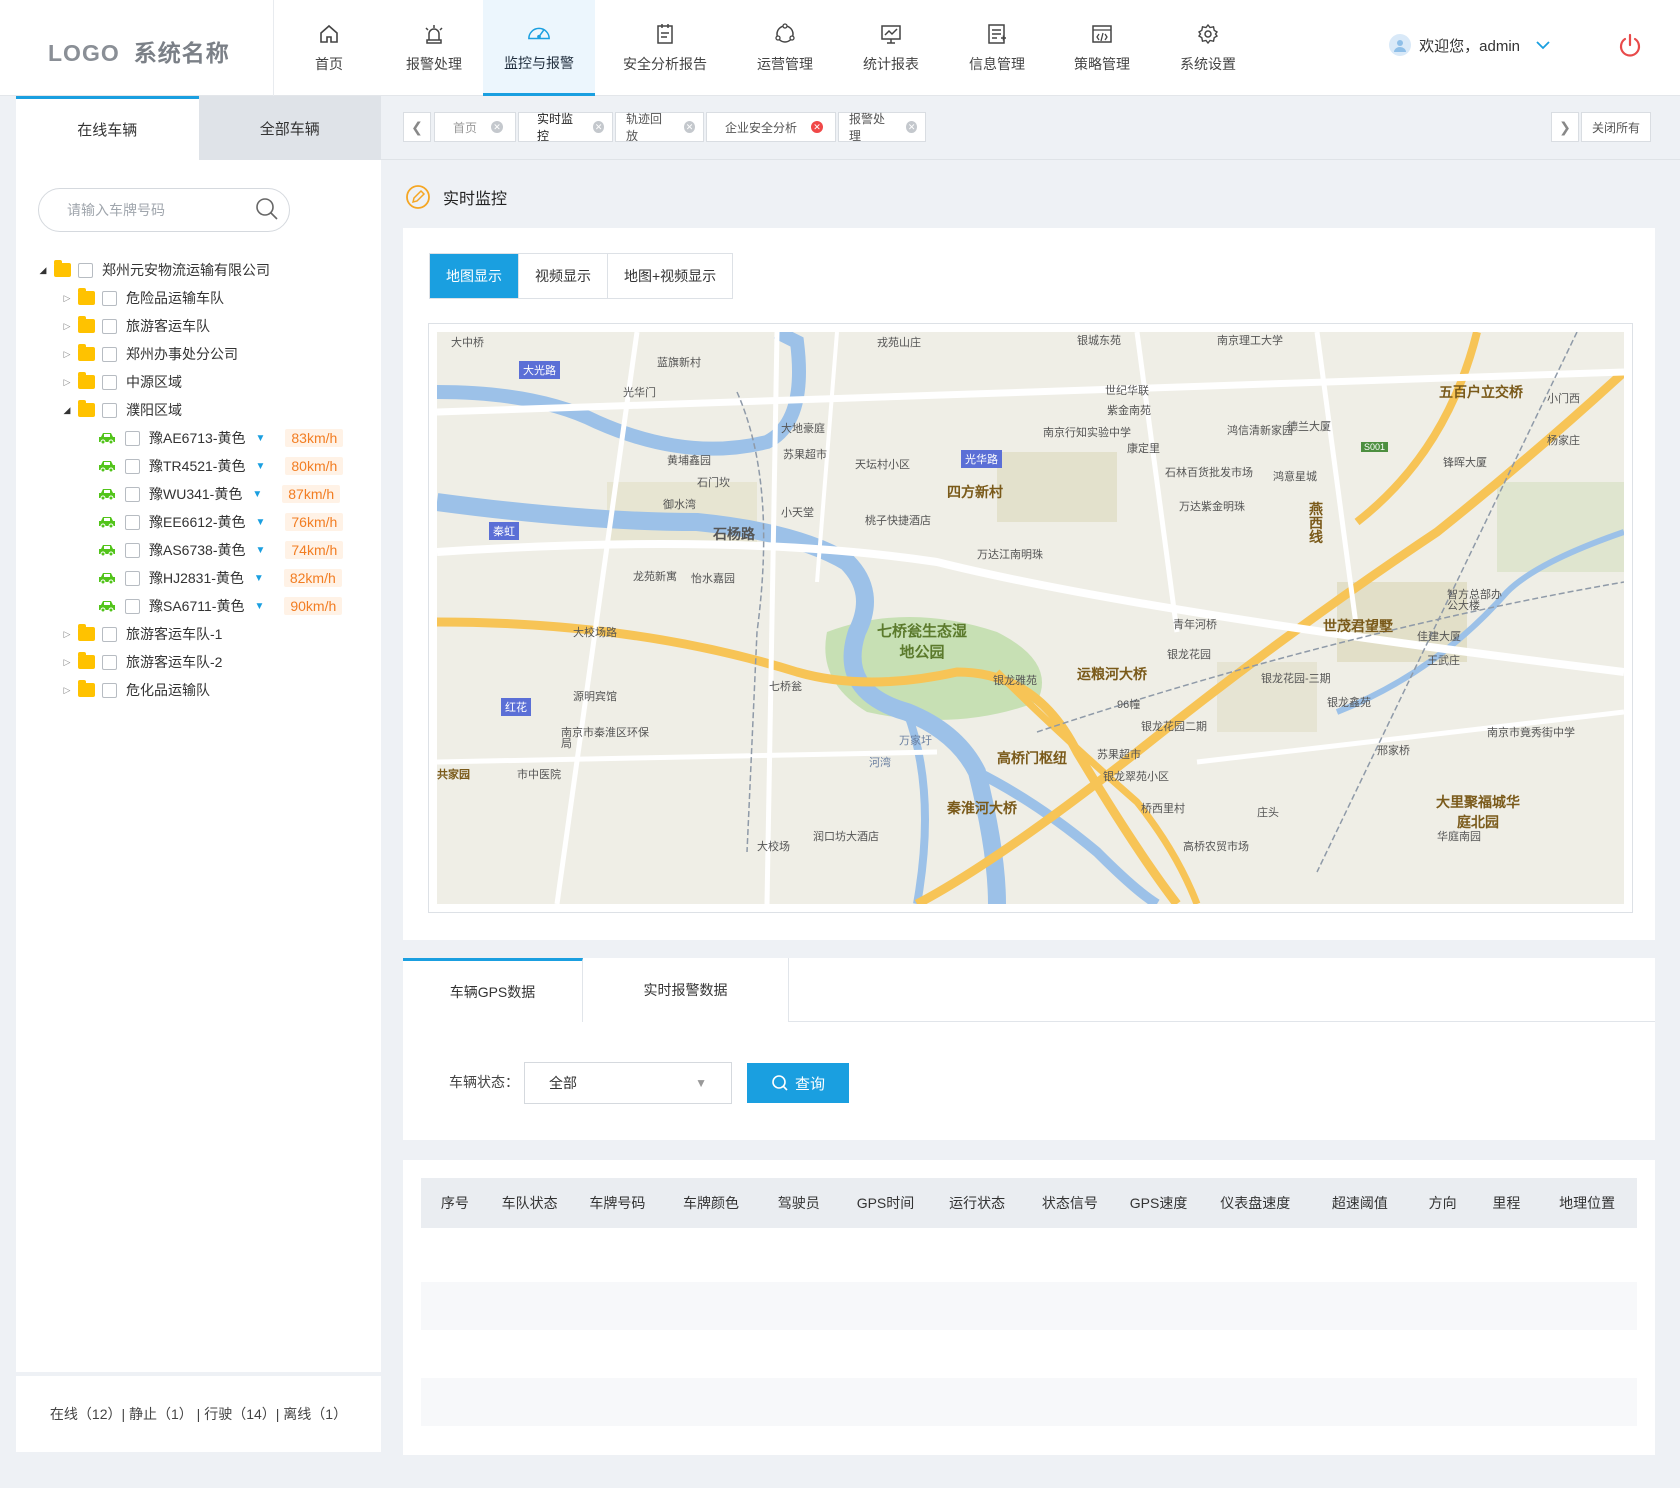  Describe the element at coordinates (455, 1203) in the screenshot. I see `column-header: 序号` at that location.